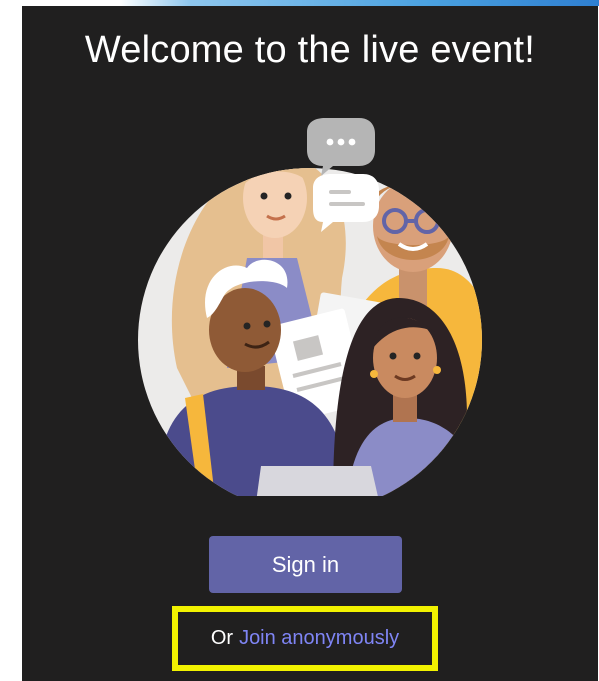 This screenshot has height=681, width=599. Describe the element at coordinates (319, 638) in the screenshot. I see `join-anonymously-link: Join anonymously` at that location.